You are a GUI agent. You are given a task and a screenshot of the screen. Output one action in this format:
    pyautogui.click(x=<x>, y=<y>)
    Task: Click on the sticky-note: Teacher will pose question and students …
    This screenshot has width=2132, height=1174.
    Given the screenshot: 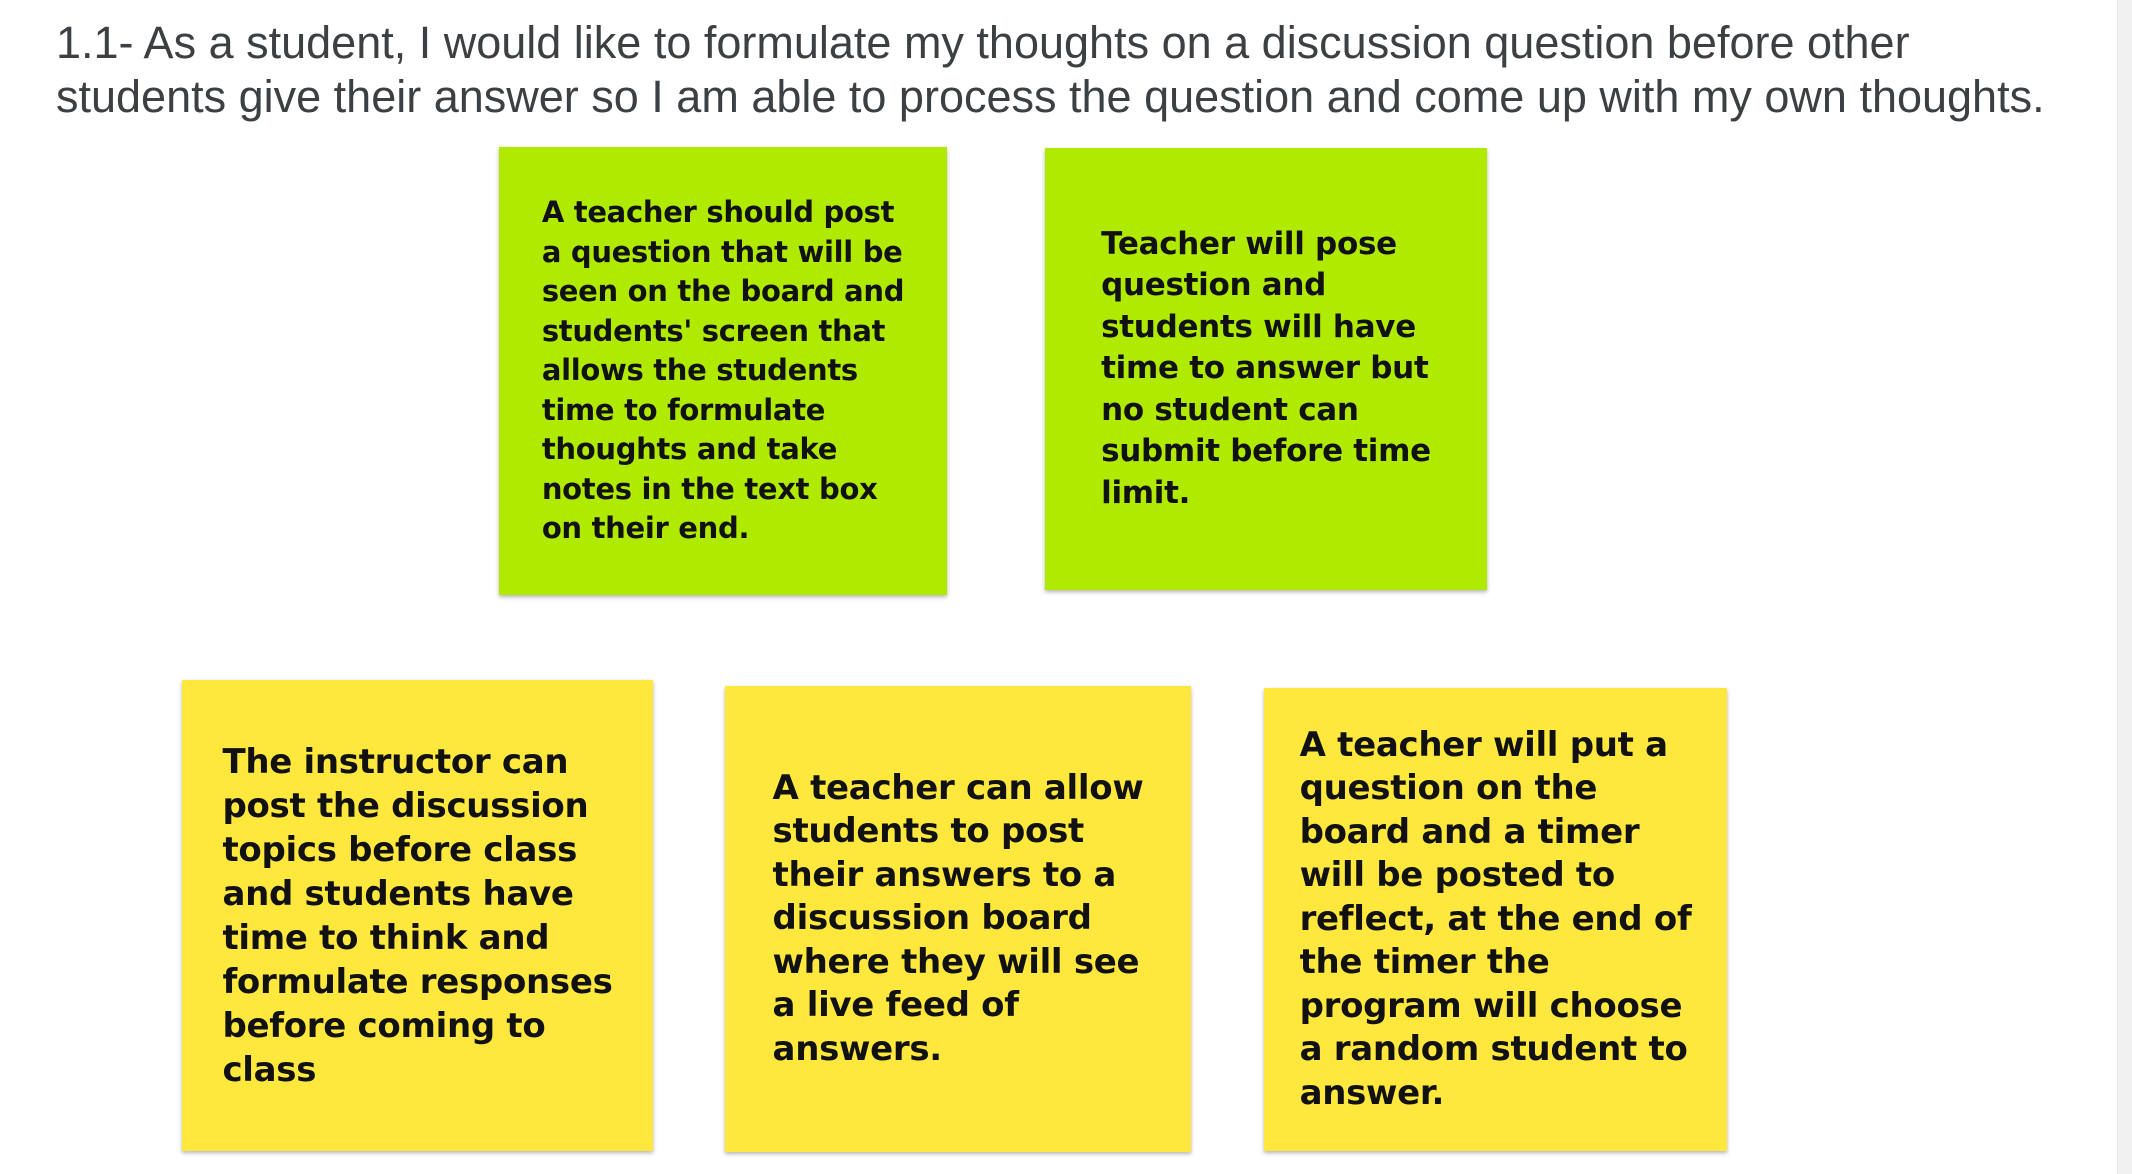 What is the action you would take?
    pyautogui.click(x=1266, y=369)
    